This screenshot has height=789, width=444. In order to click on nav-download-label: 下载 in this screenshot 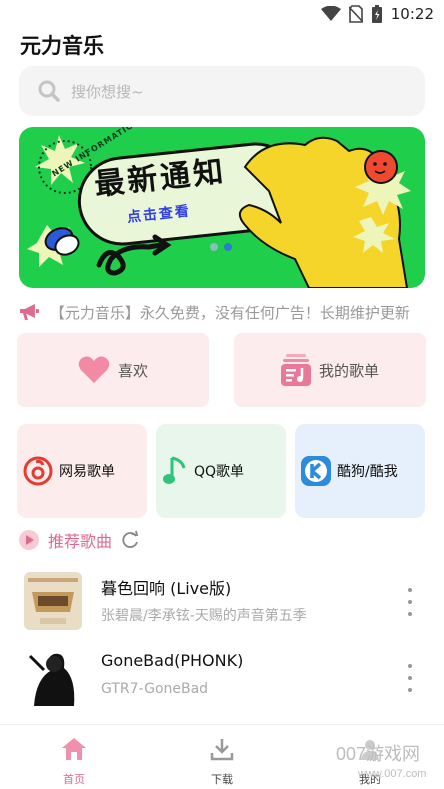, I will do `click(222, 779)`.